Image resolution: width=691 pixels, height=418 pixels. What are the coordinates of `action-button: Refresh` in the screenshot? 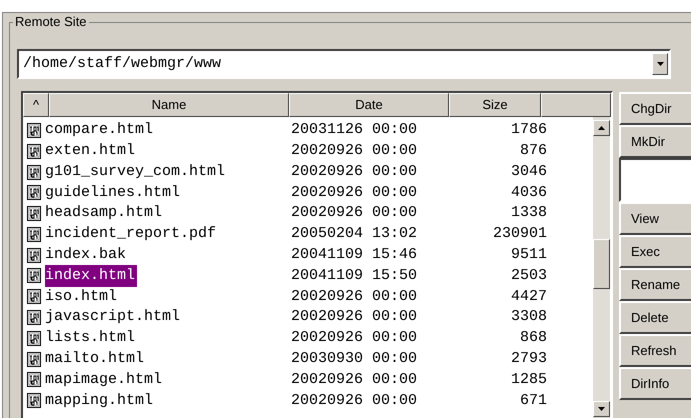 It's located at (655, 350).